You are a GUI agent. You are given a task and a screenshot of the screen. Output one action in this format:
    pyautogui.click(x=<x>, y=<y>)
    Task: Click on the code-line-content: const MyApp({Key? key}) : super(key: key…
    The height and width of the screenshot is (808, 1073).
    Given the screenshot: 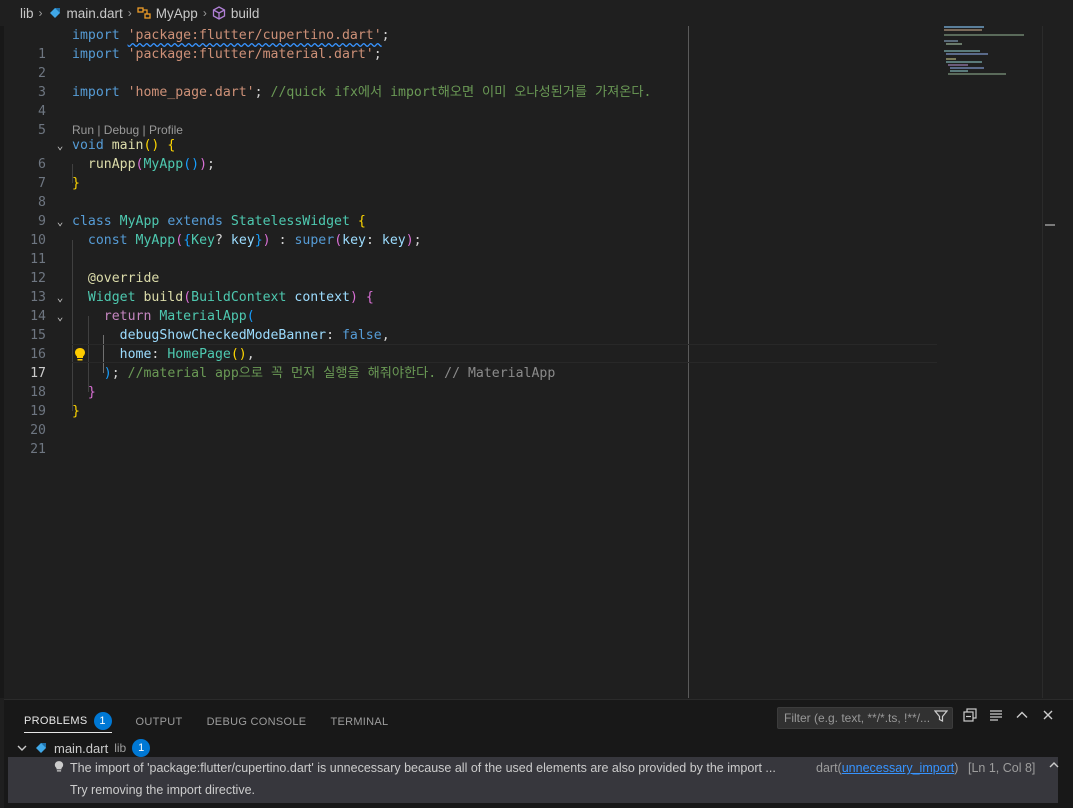 What is the action you would take?
    pyautogui.click(x=254, y=240)
    